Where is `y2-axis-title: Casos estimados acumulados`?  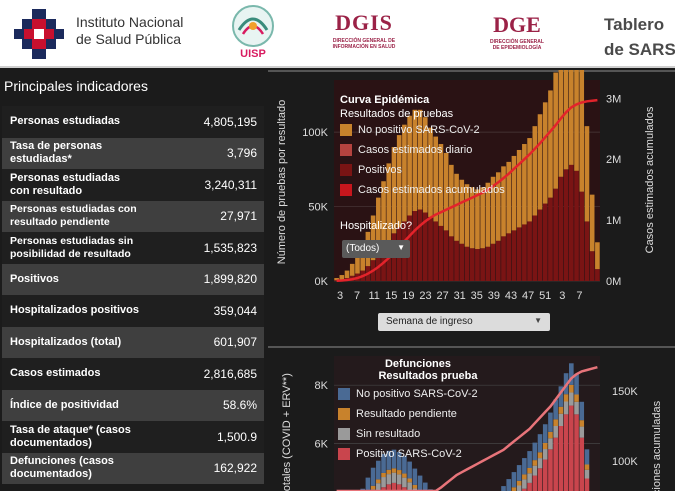 y2-axis-title: Casos estimados acumulados is located at coordinates (650, 179).